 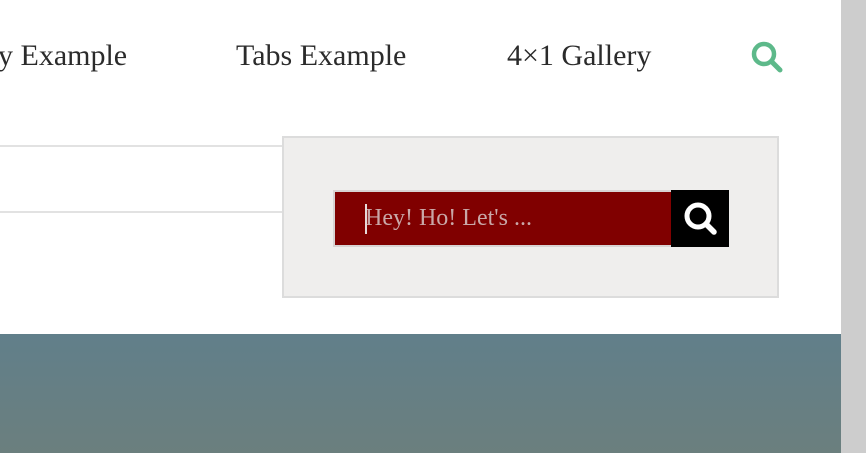 I want to click on search-submit-button, so click(x=700, y=218).